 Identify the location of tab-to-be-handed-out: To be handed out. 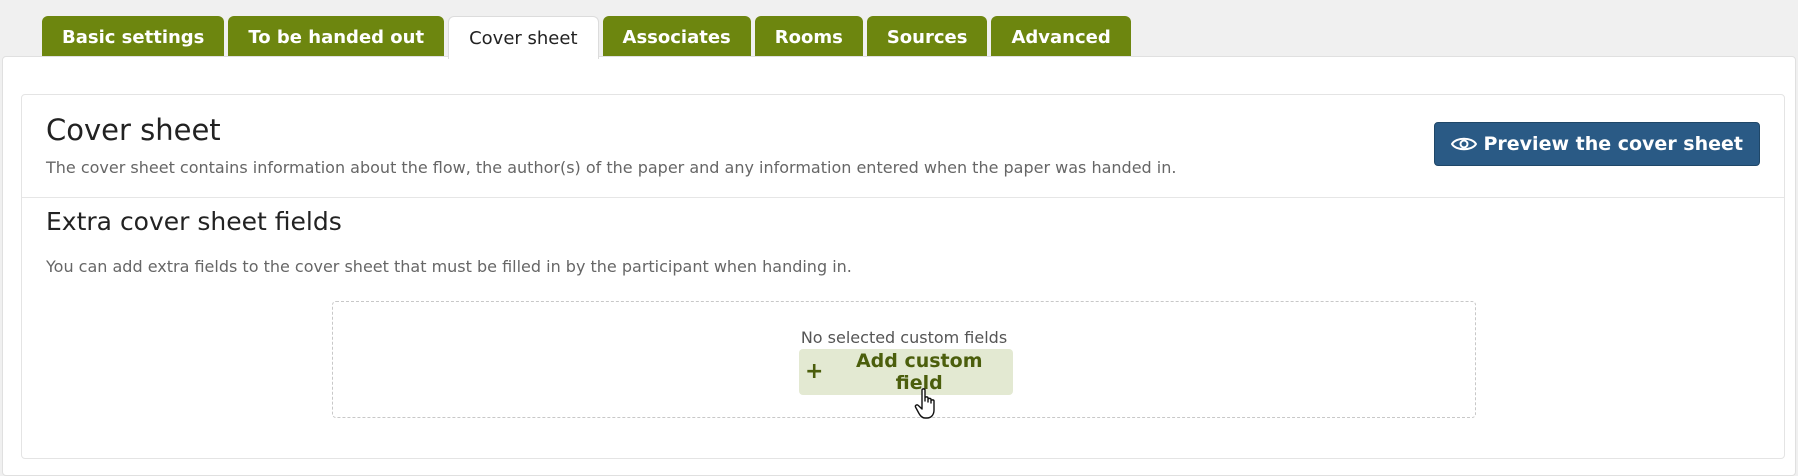
(336, 37).